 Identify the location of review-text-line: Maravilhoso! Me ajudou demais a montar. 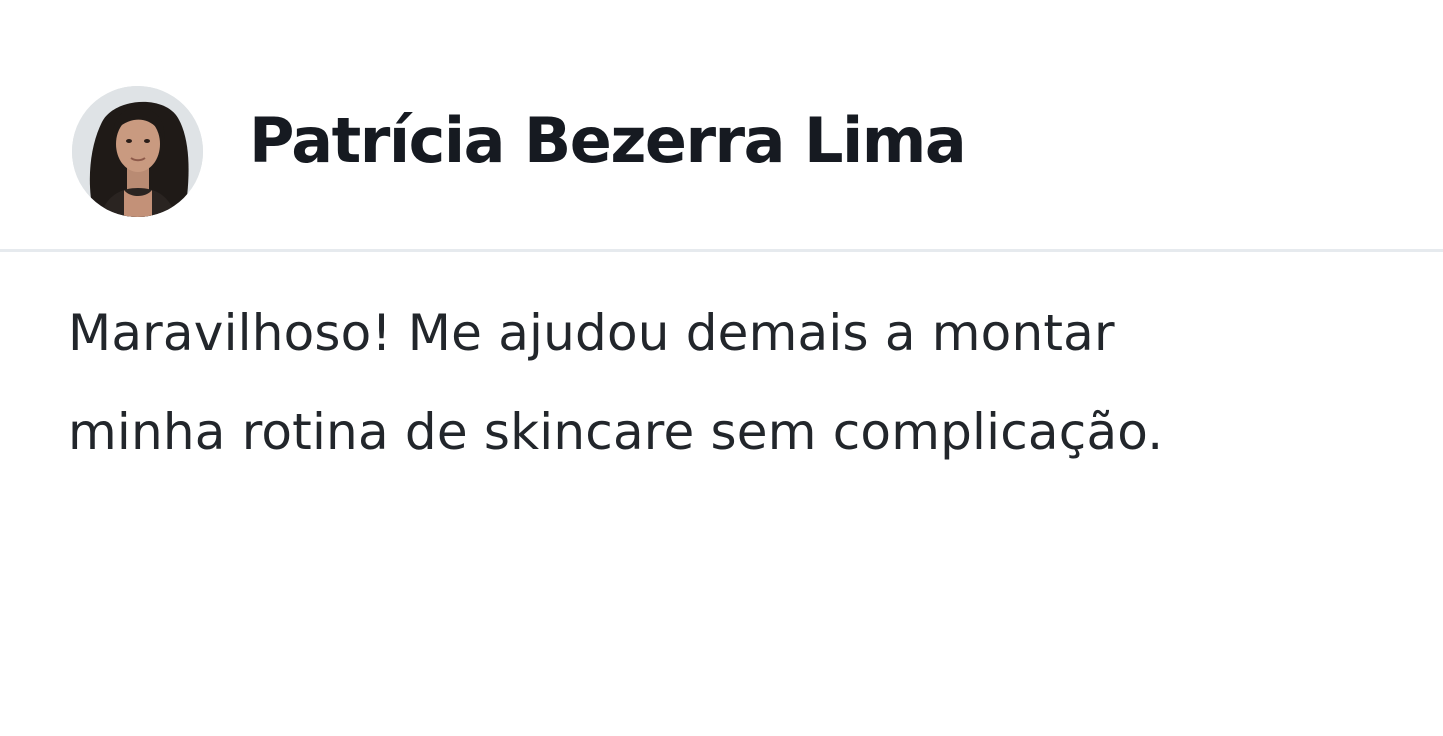
(591, 333).